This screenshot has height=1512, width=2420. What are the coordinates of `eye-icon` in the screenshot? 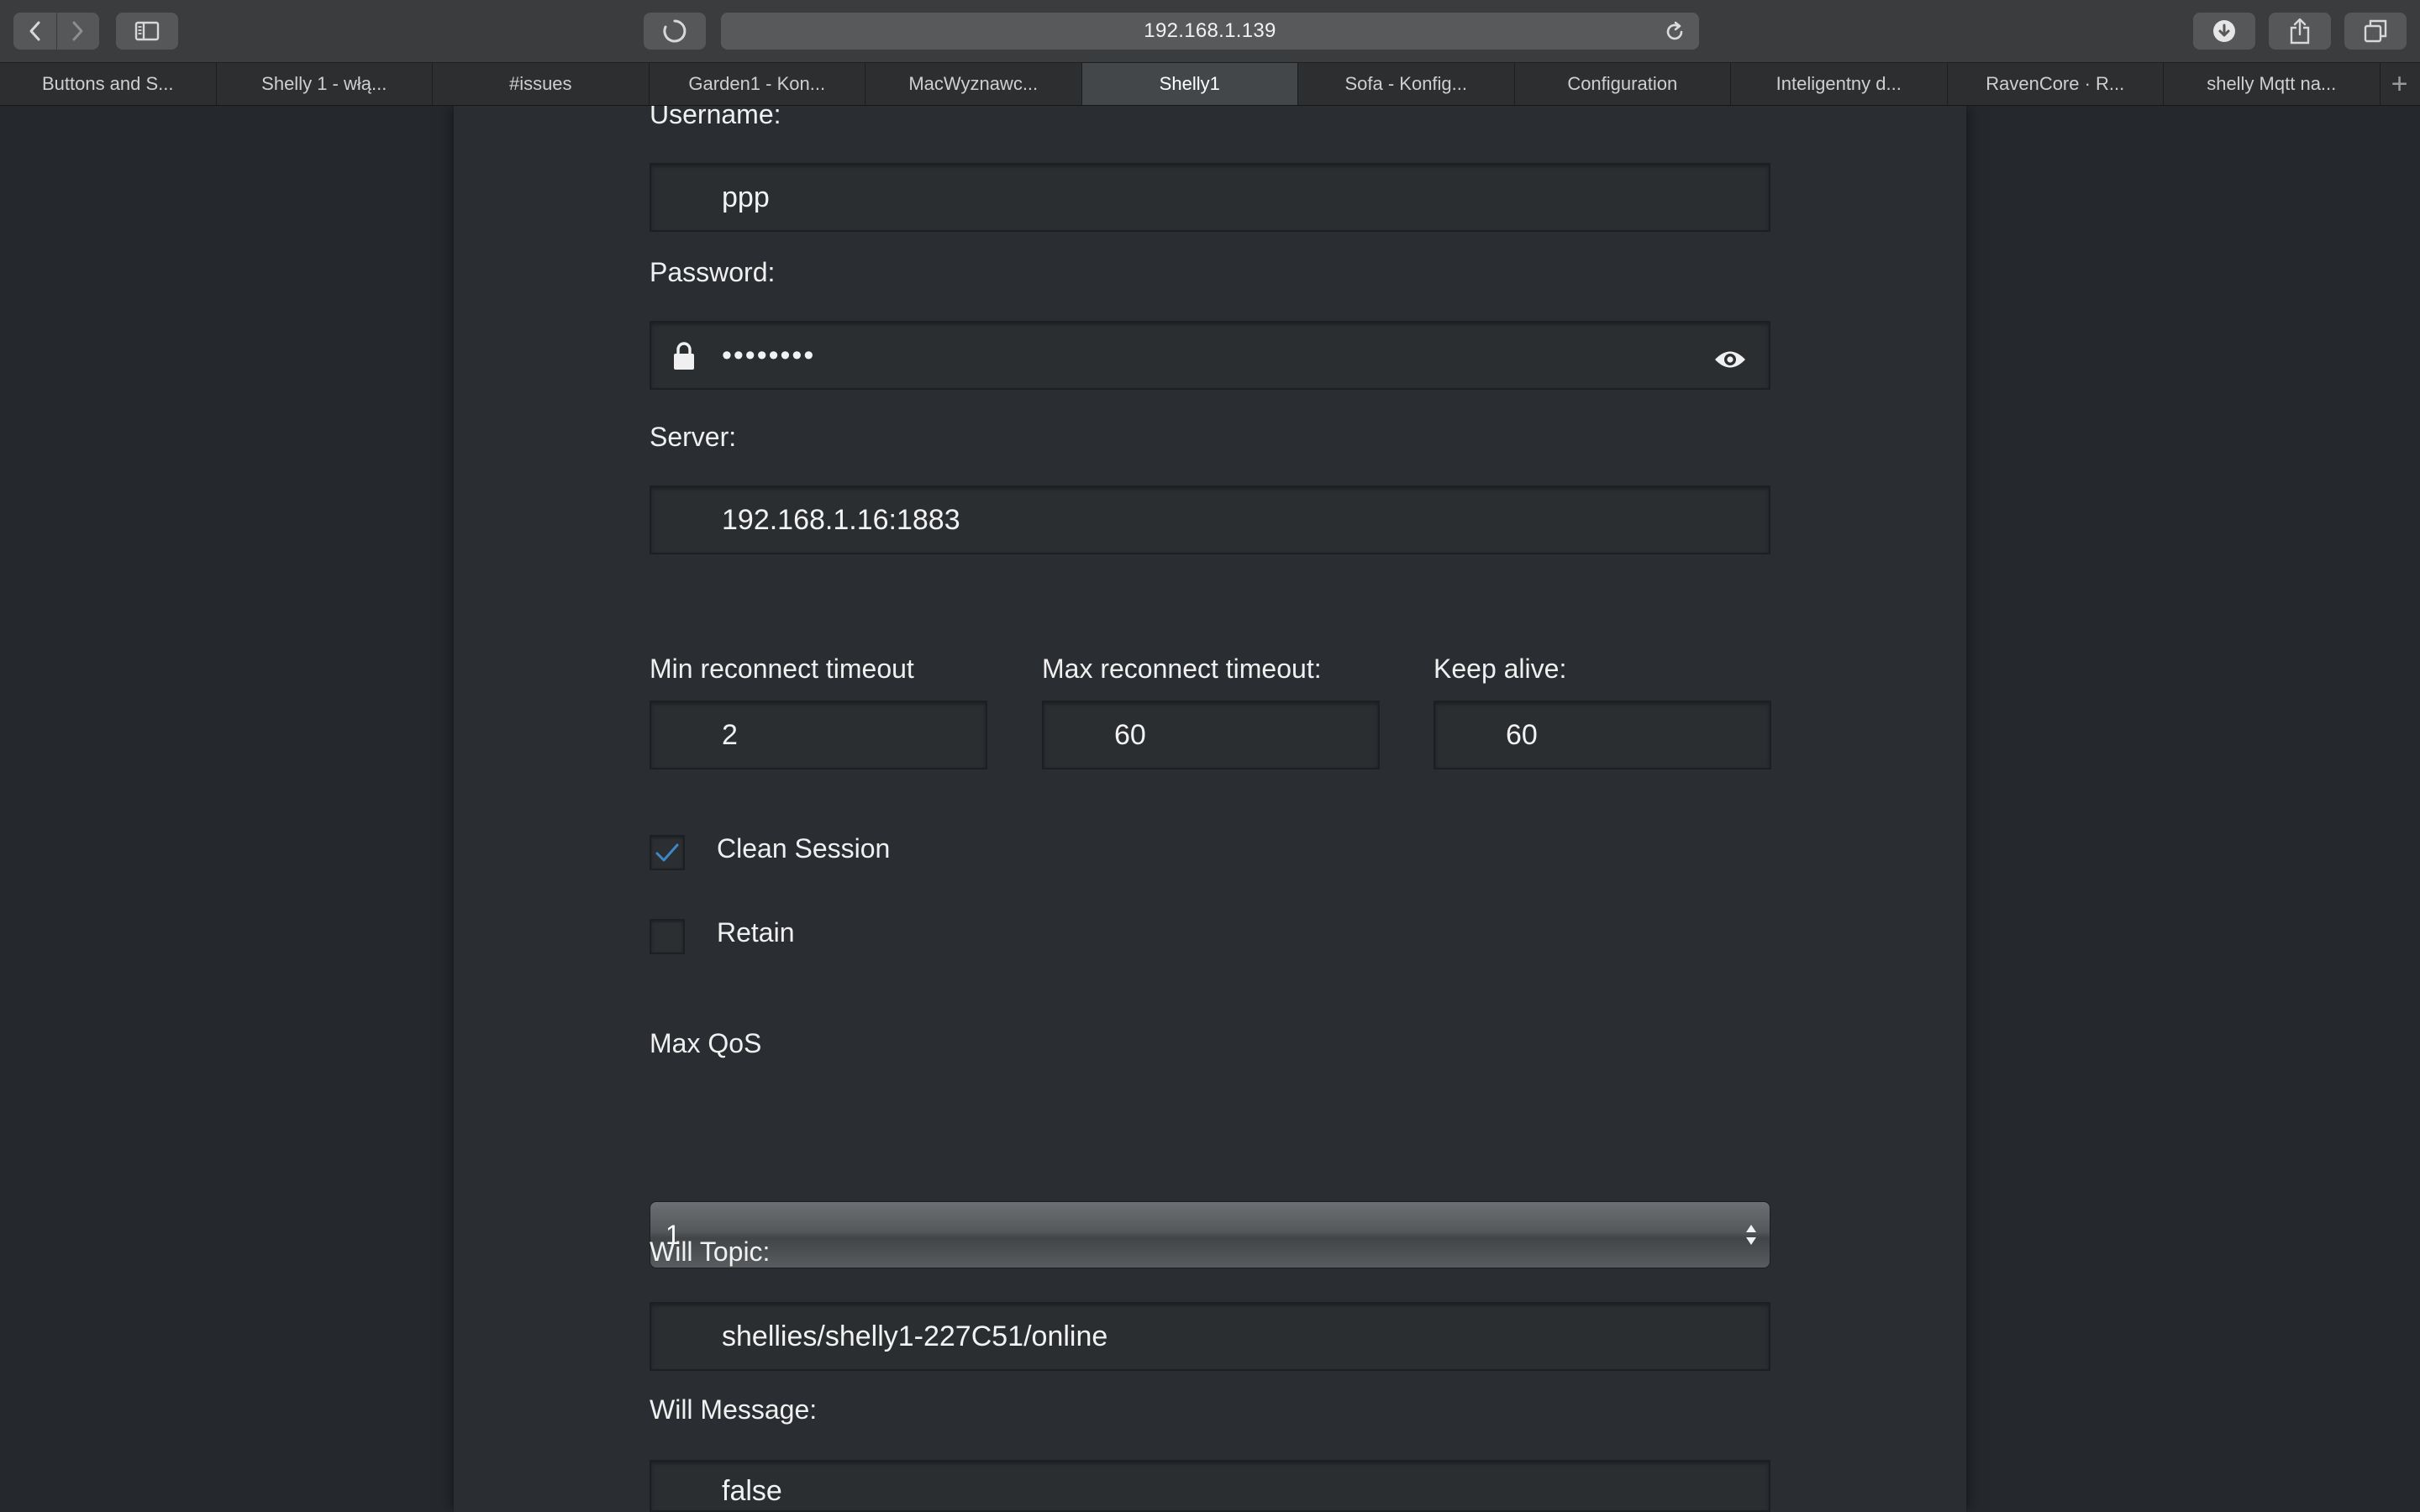 It's located at (1730, 359).